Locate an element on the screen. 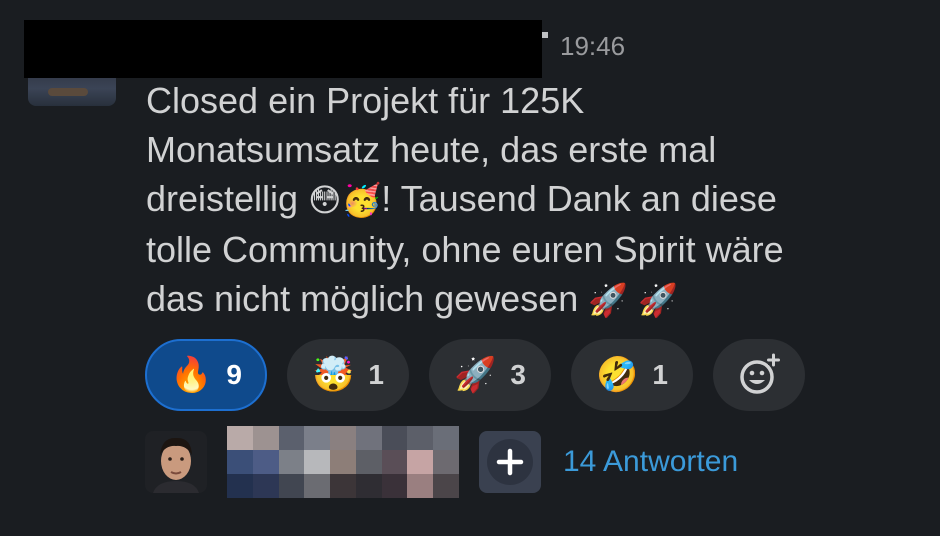 The width and height of the screenshot is (940, 536). reaction-fire: 🔥 9 is located at coordinates (206, 375).